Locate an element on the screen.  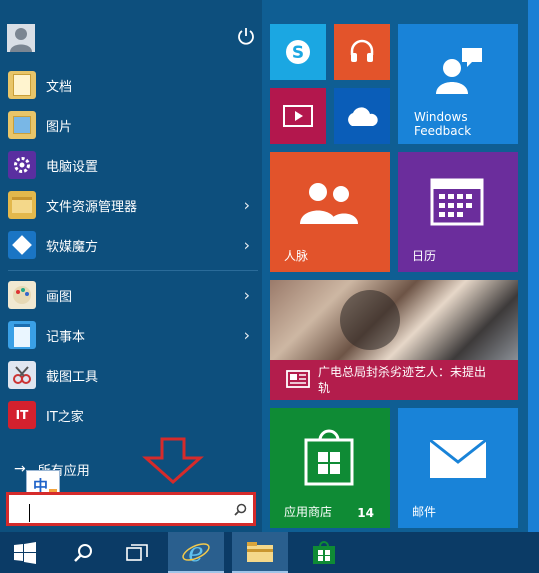
annotation-arrow is located at coordinates (173, 461).